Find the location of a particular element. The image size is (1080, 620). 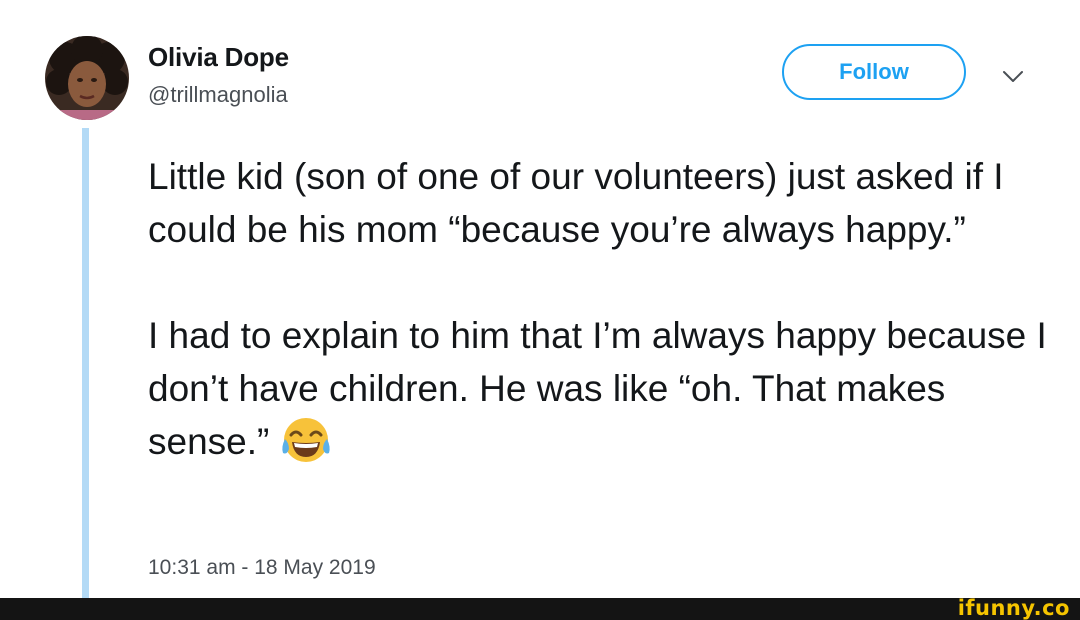

ifunny-watermark: ifunny.co is located at coordinates (1013, 608).